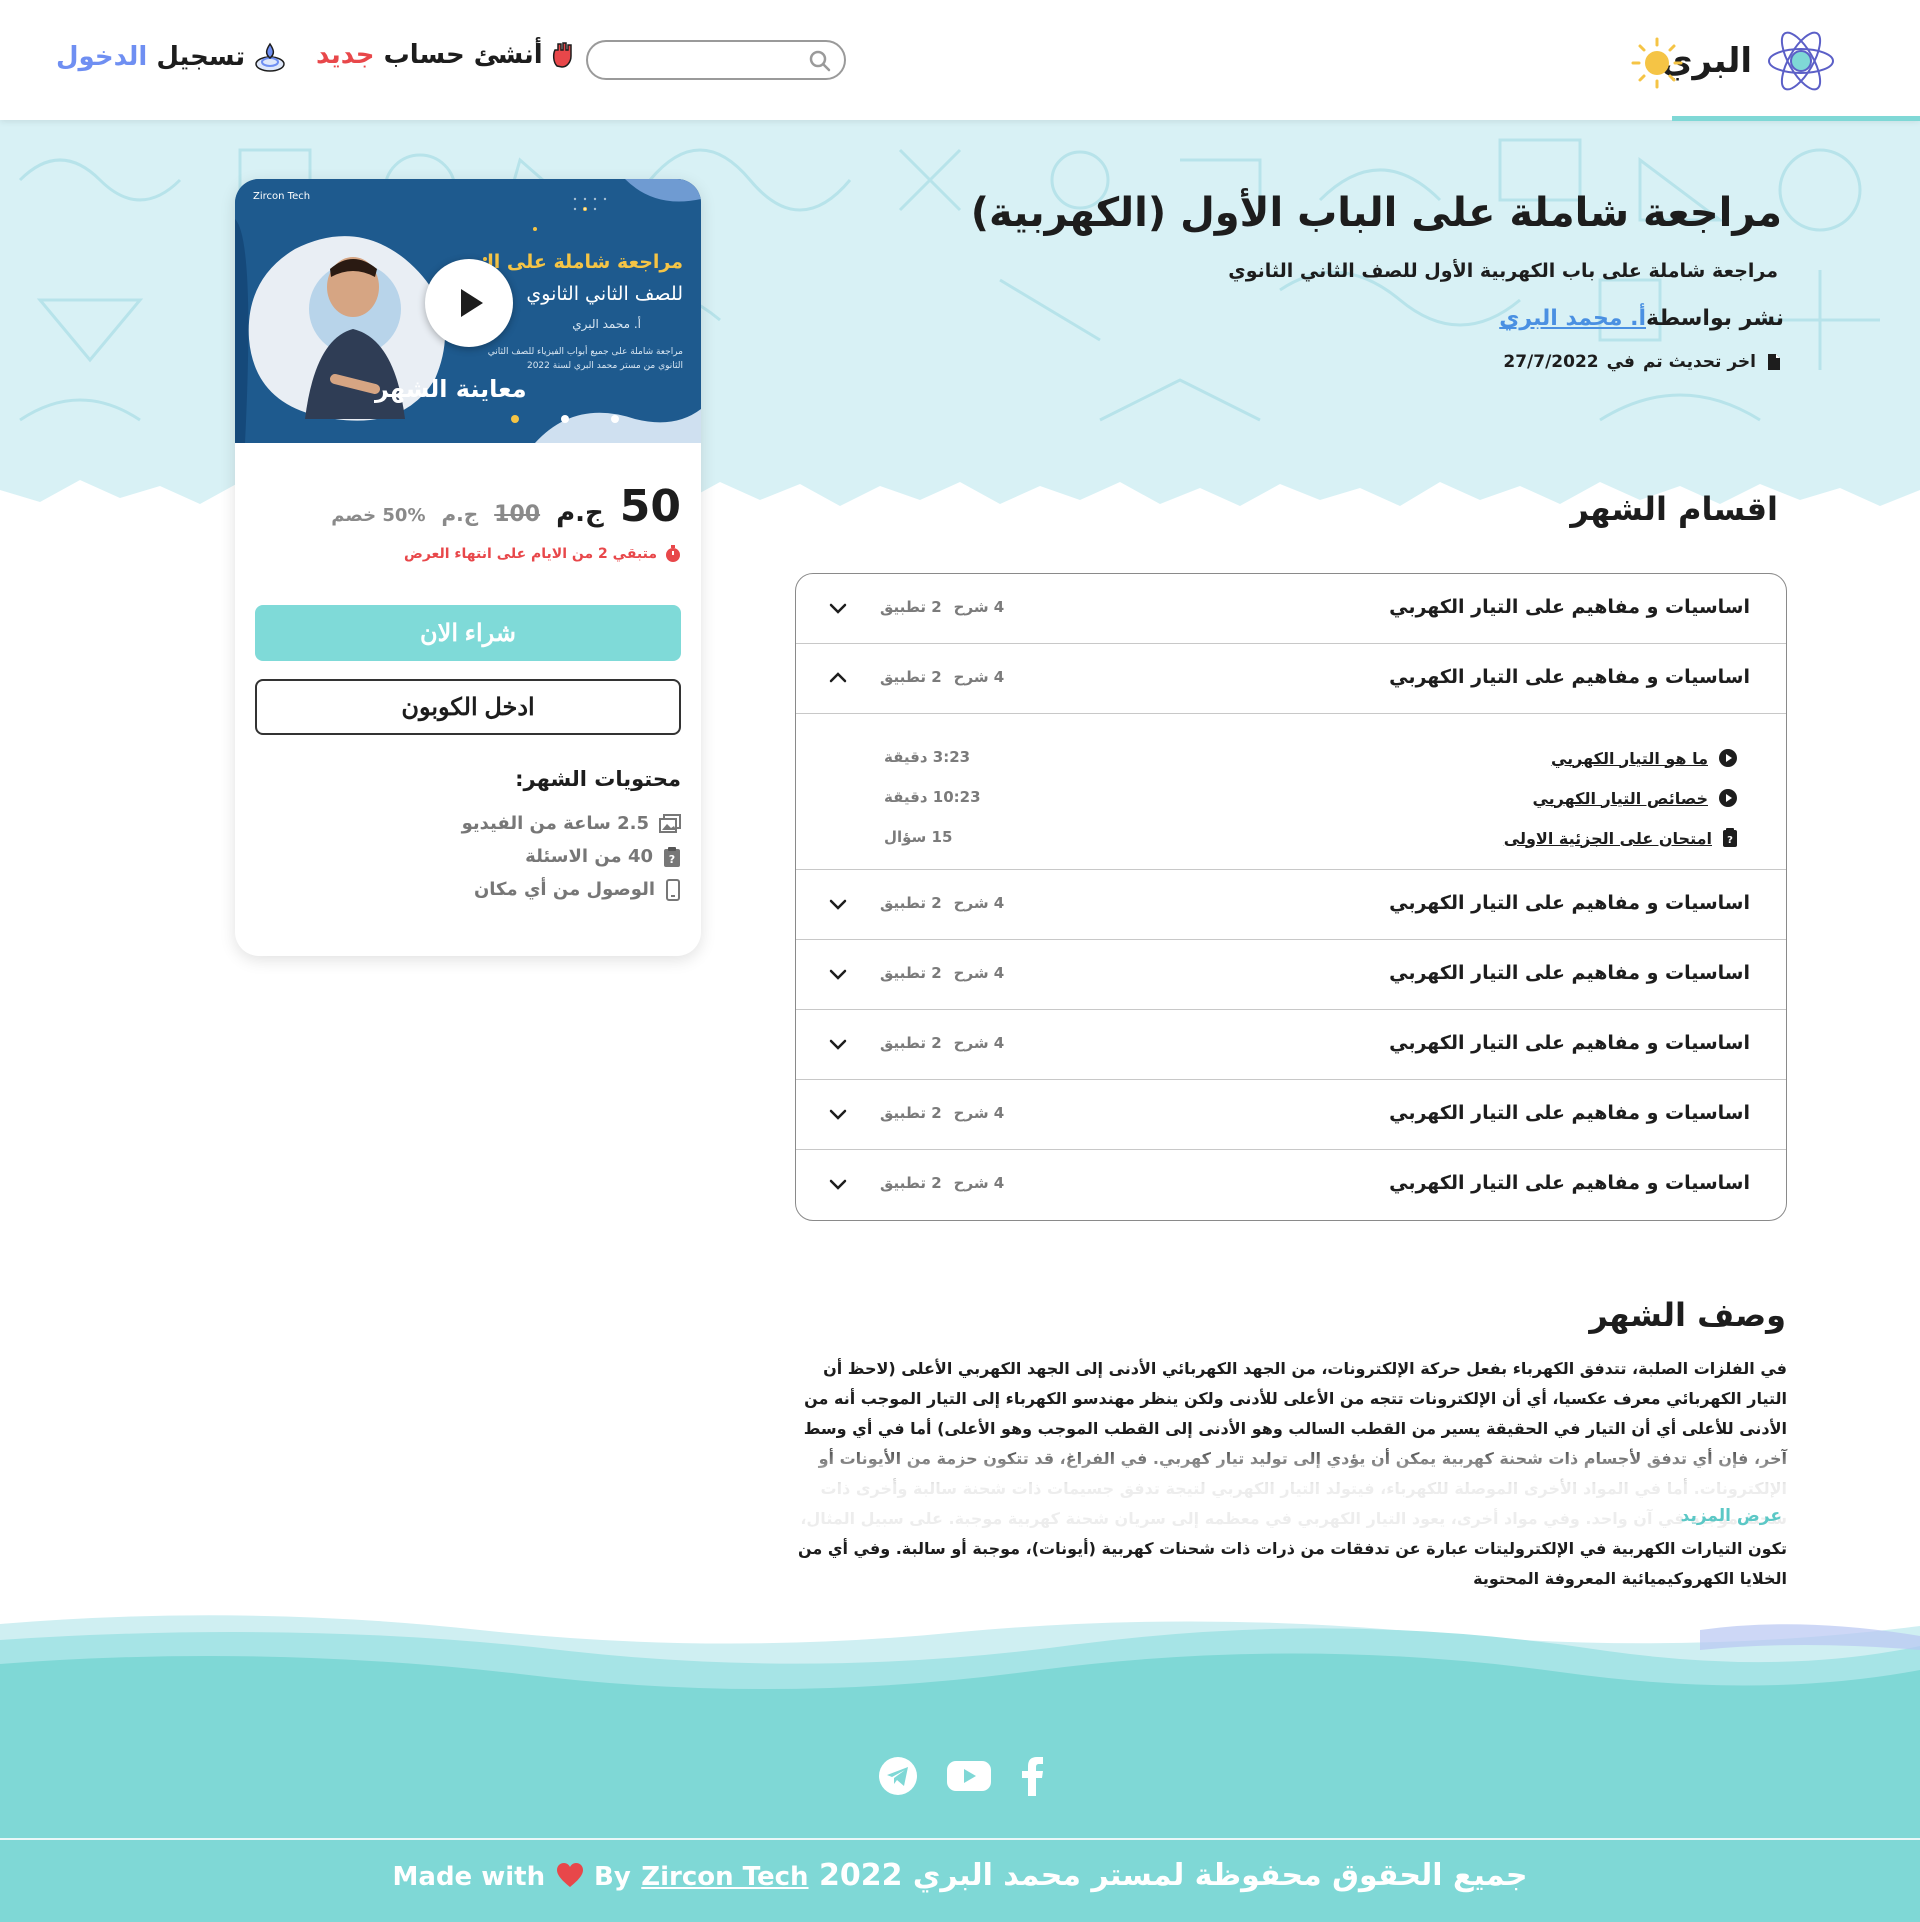 This screenshot has width=1920, height=1922. I want to click on login-label: تسجيل الدخول, so click(151, 57).